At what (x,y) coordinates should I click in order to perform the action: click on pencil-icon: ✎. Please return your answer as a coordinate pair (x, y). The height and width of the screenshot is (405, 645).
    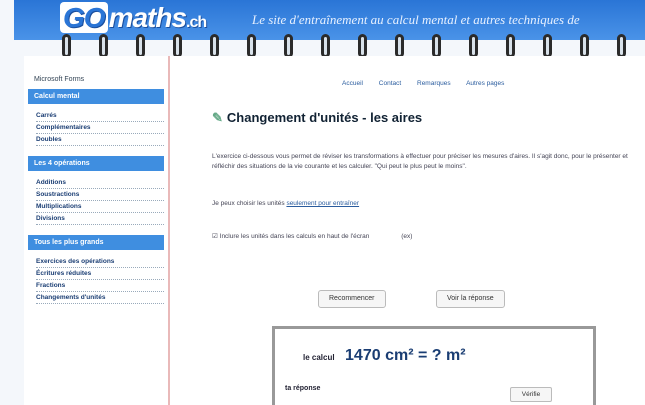
    Looking at the image, I should click on (217, 117).